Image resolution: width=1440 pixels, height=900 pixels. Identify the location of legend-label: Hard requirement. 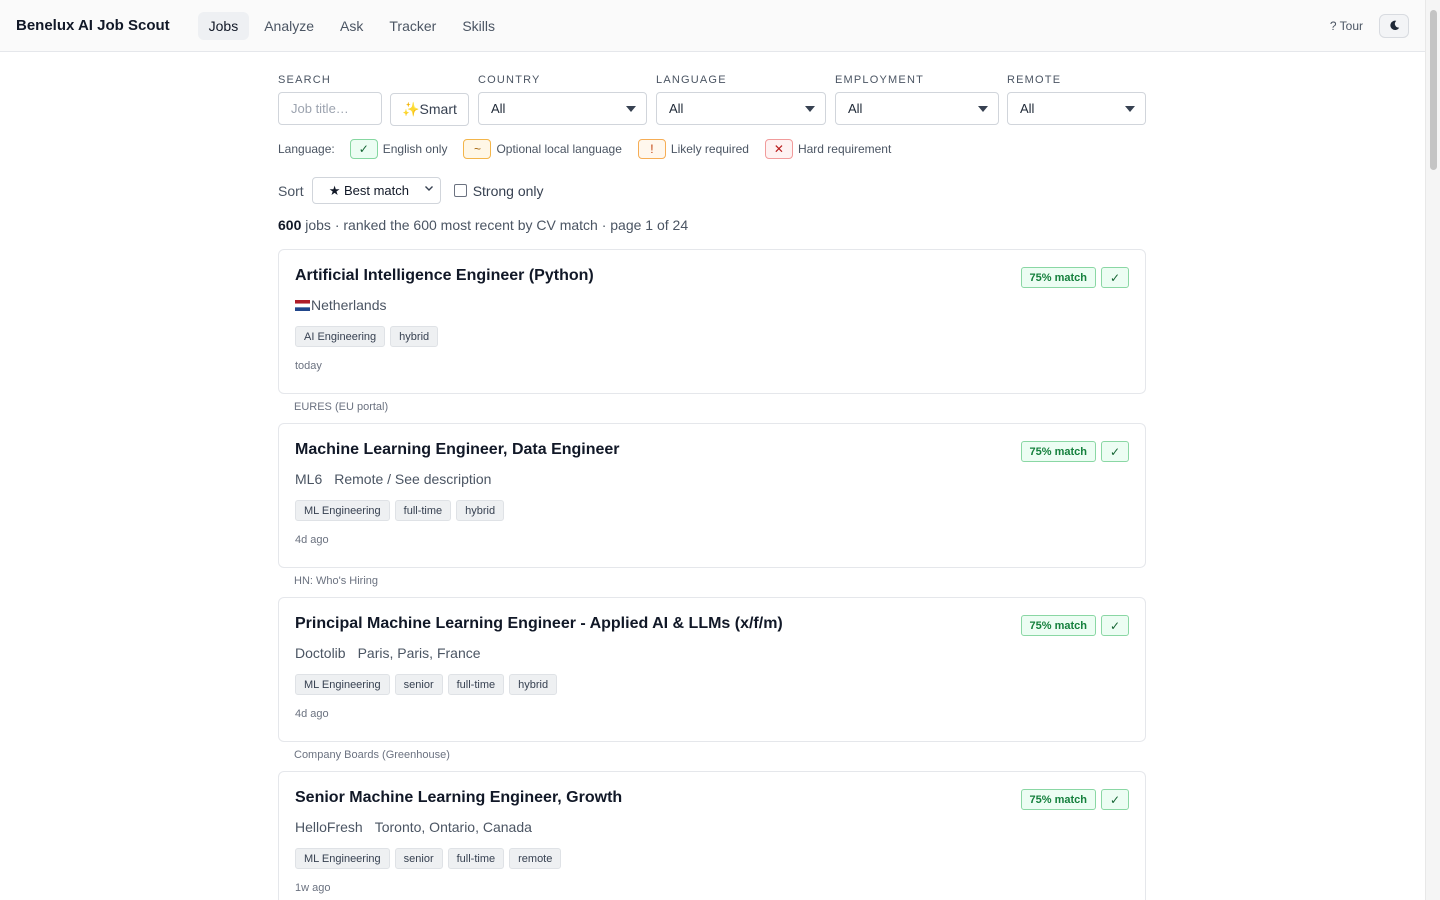
(844, 149).